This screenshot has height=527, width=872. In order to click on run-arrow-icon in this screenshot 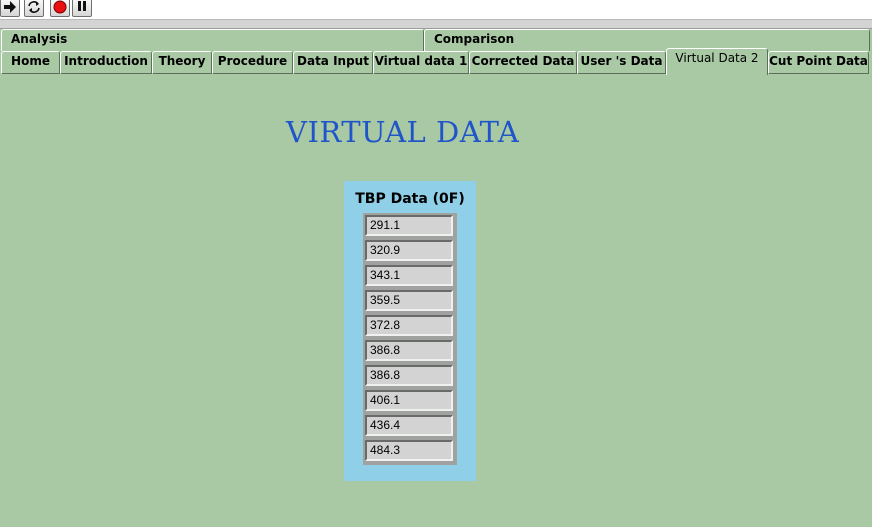, I will do `click(10, 7)`.